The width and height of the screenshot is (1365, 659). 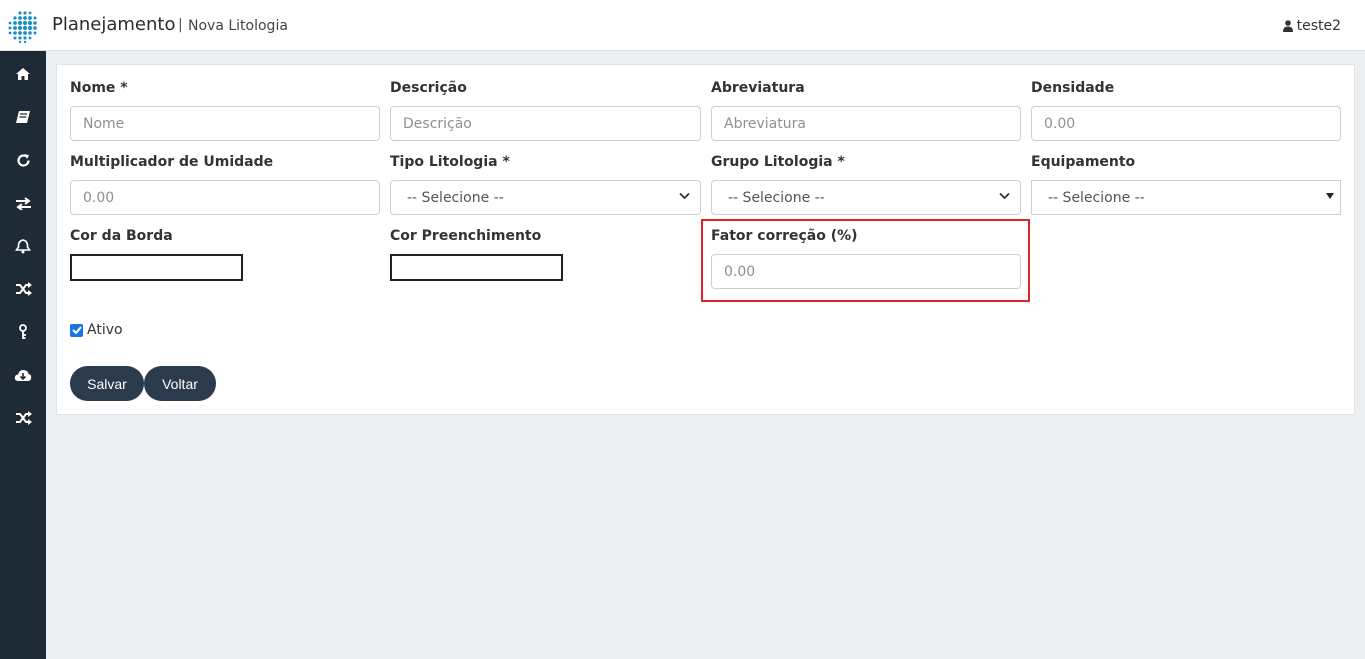 I want to click on app-logo, so click(x=23, y=27).